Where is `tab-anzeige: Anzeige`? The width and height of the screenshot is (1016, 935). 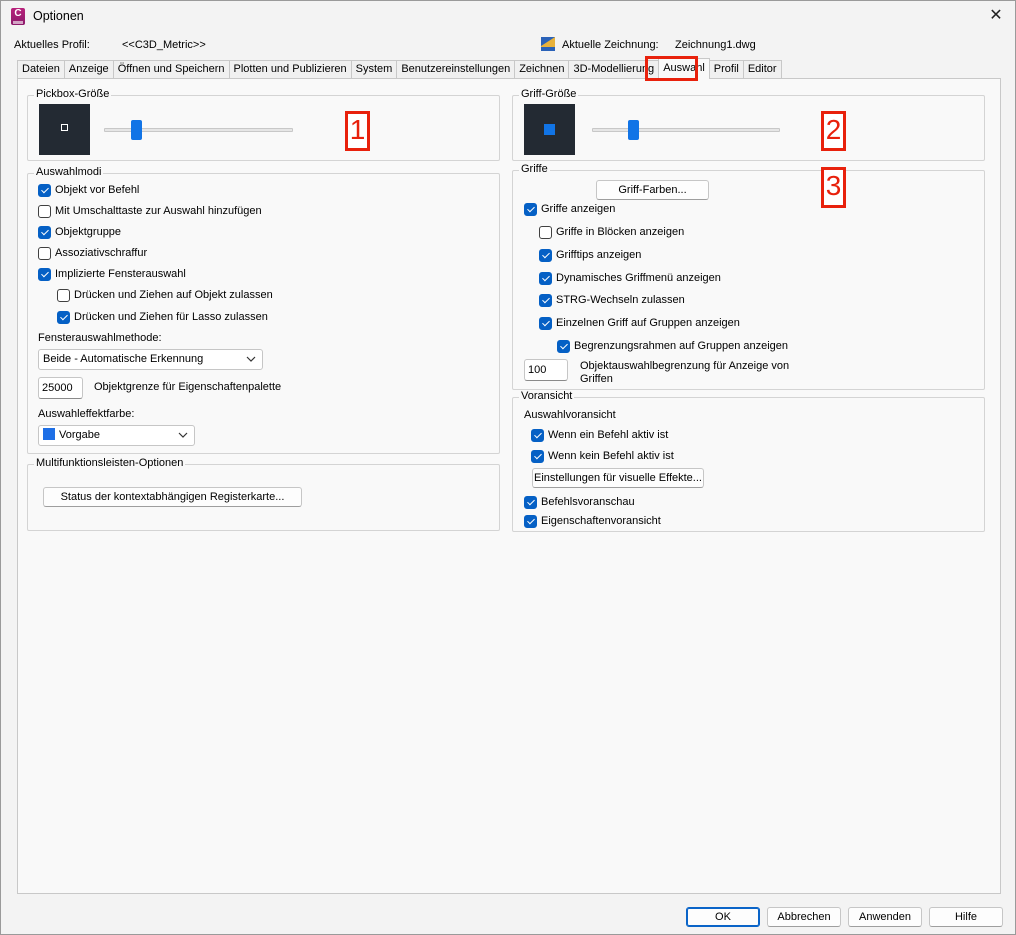 tab-anzeige: Anzeige is located at coordinates (88, 69).